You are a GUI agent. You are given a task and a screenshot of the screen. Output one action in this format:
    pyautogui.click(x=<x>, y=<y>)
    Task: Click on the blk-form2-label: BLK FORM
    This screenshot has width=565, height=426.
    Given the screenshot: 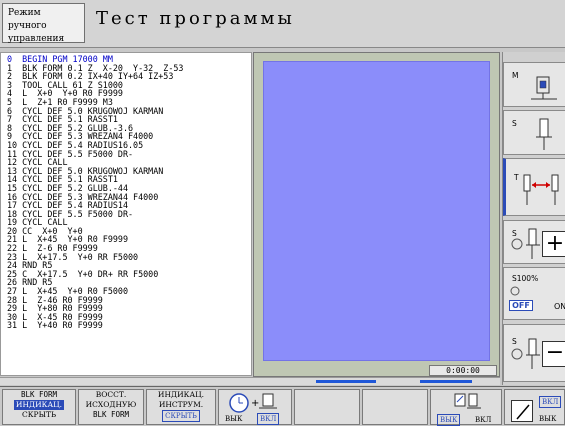 What is the action you would take?
    pyautogui.click(x=111, y=414)
    